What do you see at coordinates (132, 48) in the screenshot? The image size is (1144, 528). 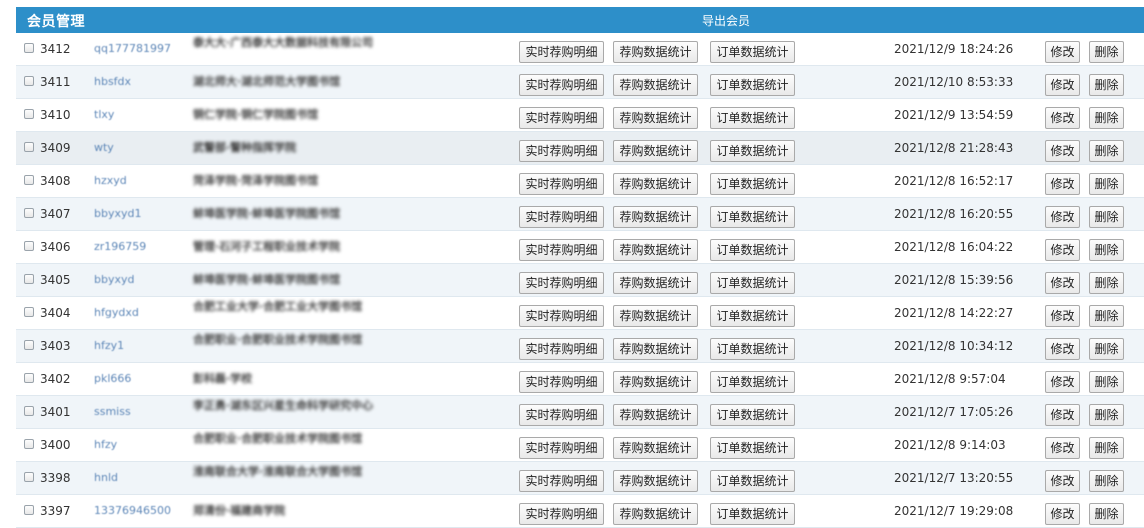 I see `member-username: qq177781997` at bounding box center [132, 48].